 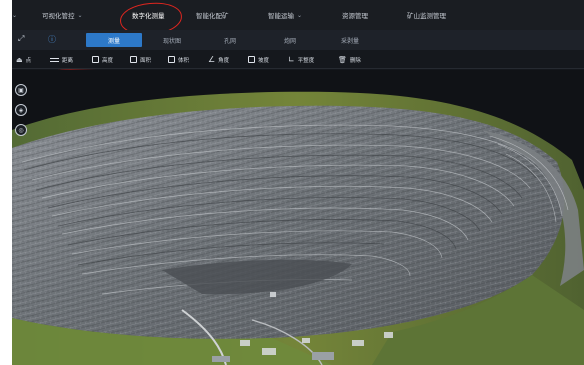 I want to click on tab-stripping-volume: 采剥量, so click(x=350, y=40).